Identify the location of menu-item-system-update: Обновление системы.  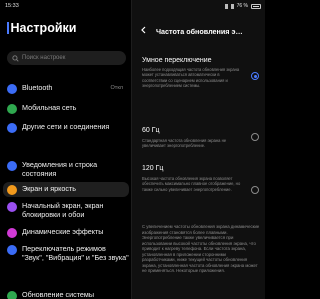
(68, 294).